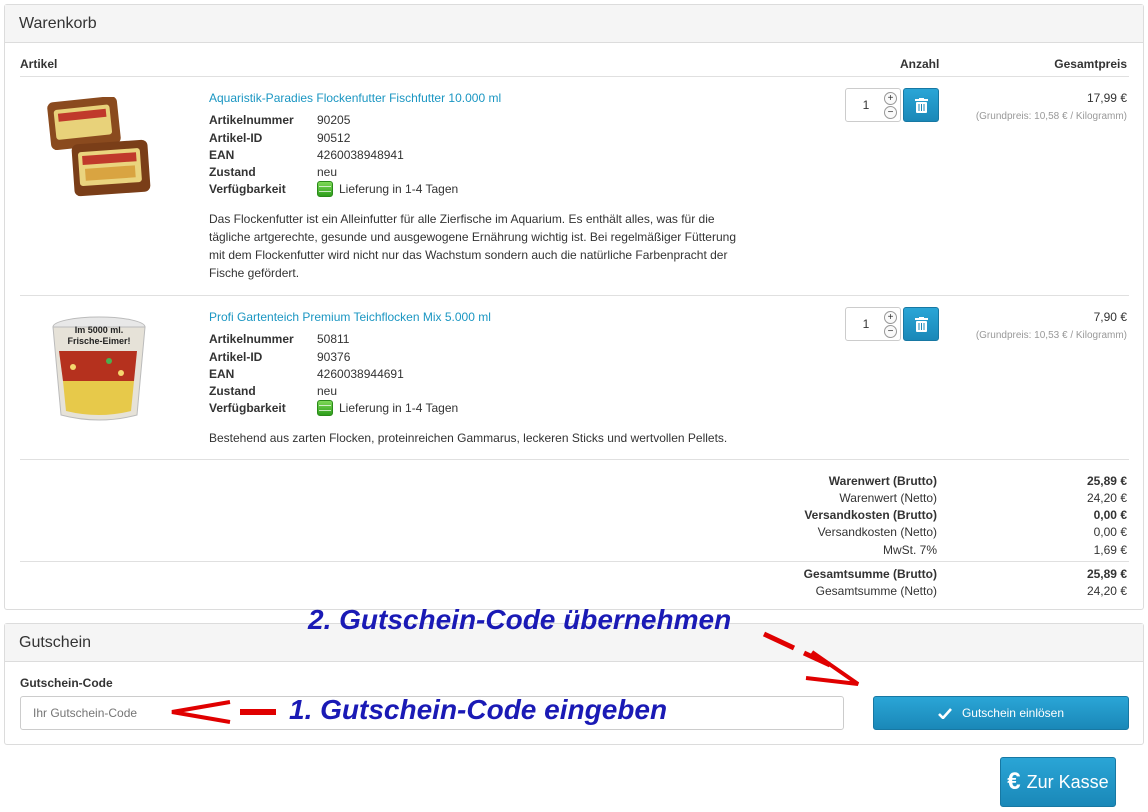 The height and width of the screenshot is (812, 1148). What do you see at coordinates (1106, 98) in the screenshot?
I see `item-price: 17,99 €` at bounding box center [1106, 98].